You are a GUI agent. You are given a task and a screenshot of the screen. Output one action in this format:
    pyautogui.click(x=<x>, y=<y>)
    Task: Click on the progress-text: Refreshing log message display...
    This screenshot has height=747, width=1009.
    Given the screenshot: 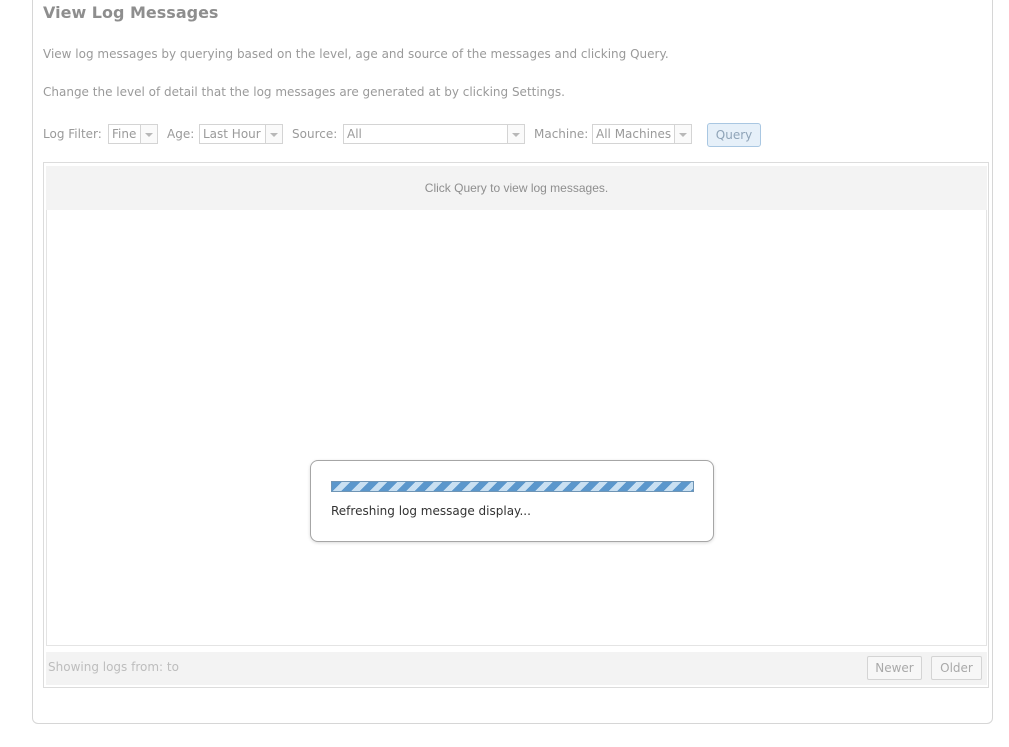 What is the action you would take?
    pyautogui.click(x=431, y=511)
    